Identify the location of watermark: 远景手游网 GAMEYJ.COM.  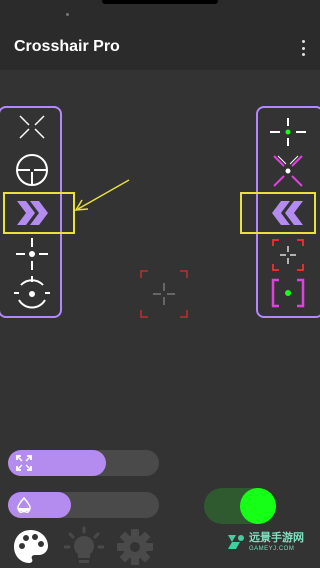
(265, 542).